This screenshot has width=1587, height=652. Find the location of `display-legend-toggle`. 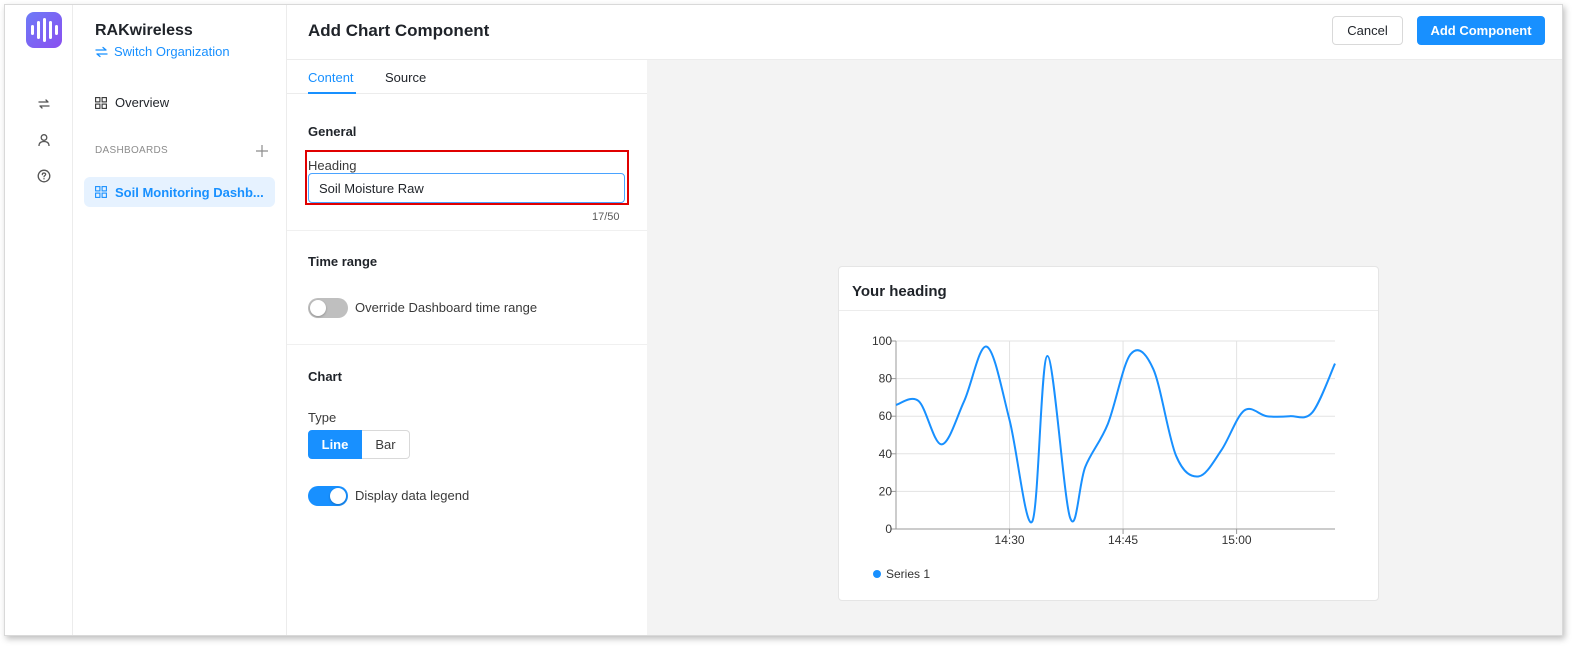

display-legend-toggle is located at coordinates (328, 496).